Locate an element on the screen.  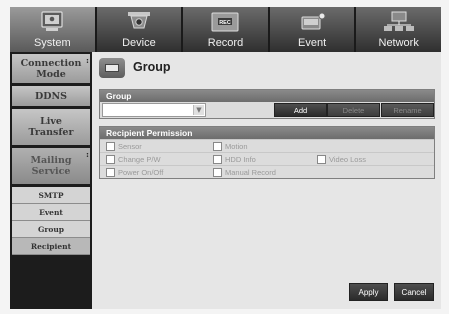
record-icon: REC is located at coordinates (225, 22).